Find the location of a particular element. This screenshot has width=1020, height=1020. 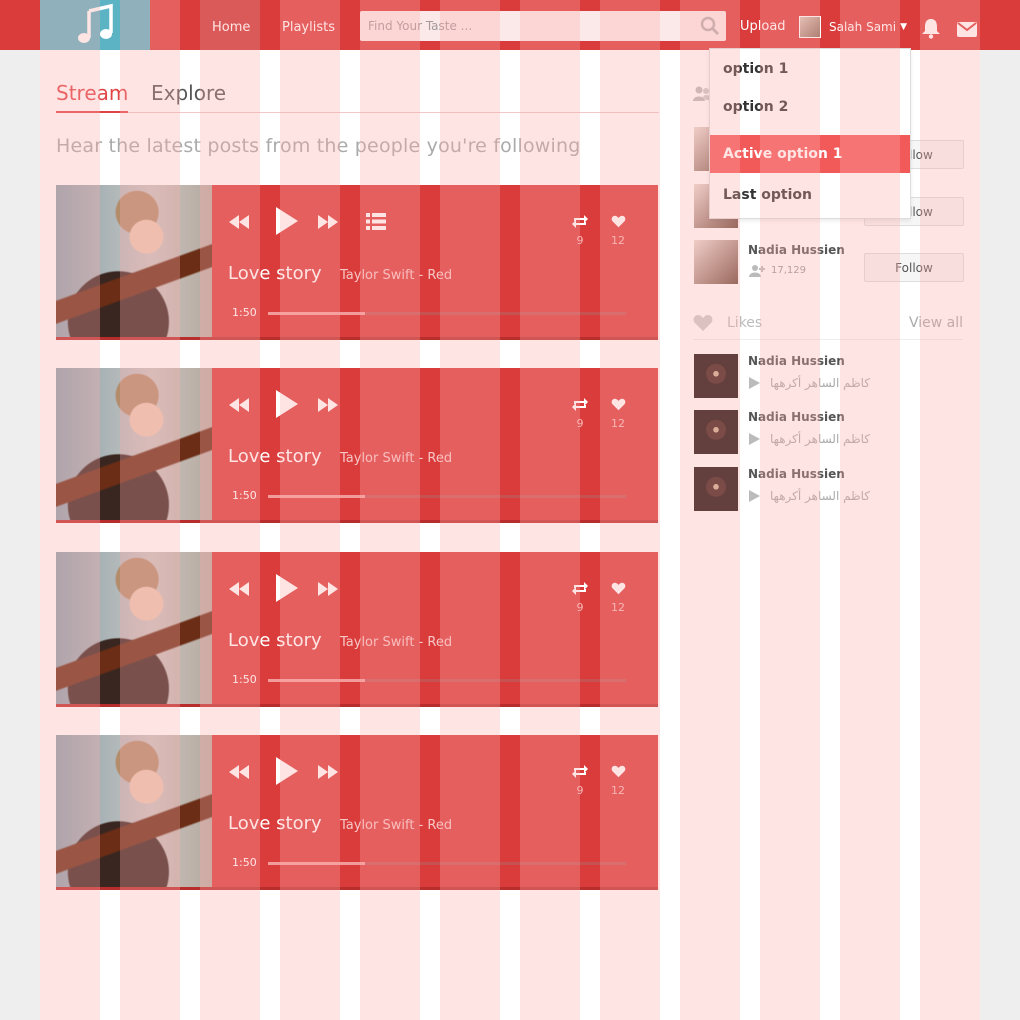

top-navbar: Home Playlists Upload Salah Sami ▼ is located at coordinates (510, 25).